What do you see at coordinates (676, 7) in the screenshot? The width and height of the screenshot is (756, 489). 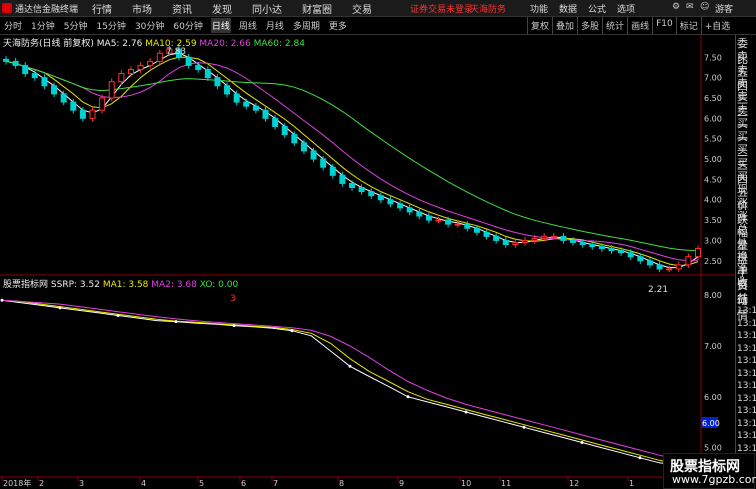 I see `settings-icon: ⚙` at bounding box center [676, 7].